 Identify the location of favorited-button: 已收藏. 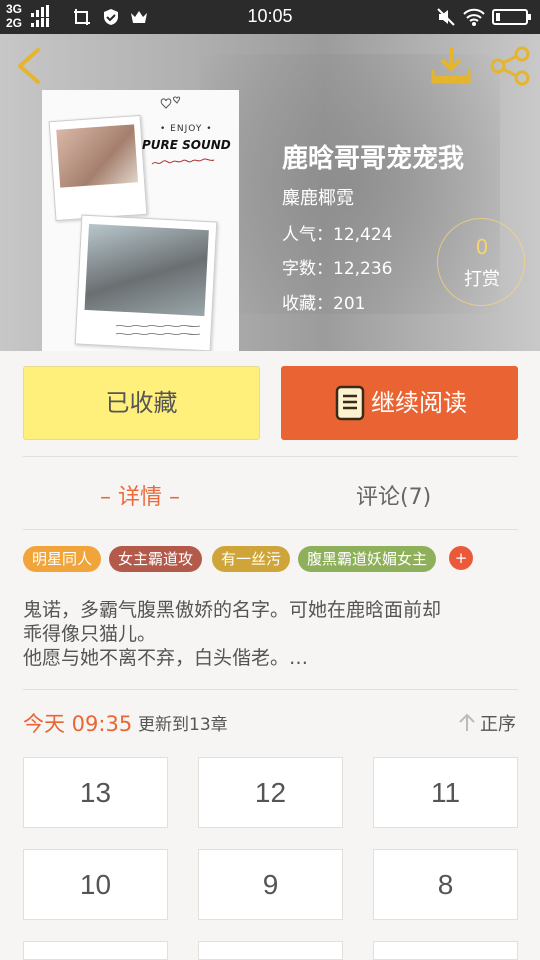
(141, 403).